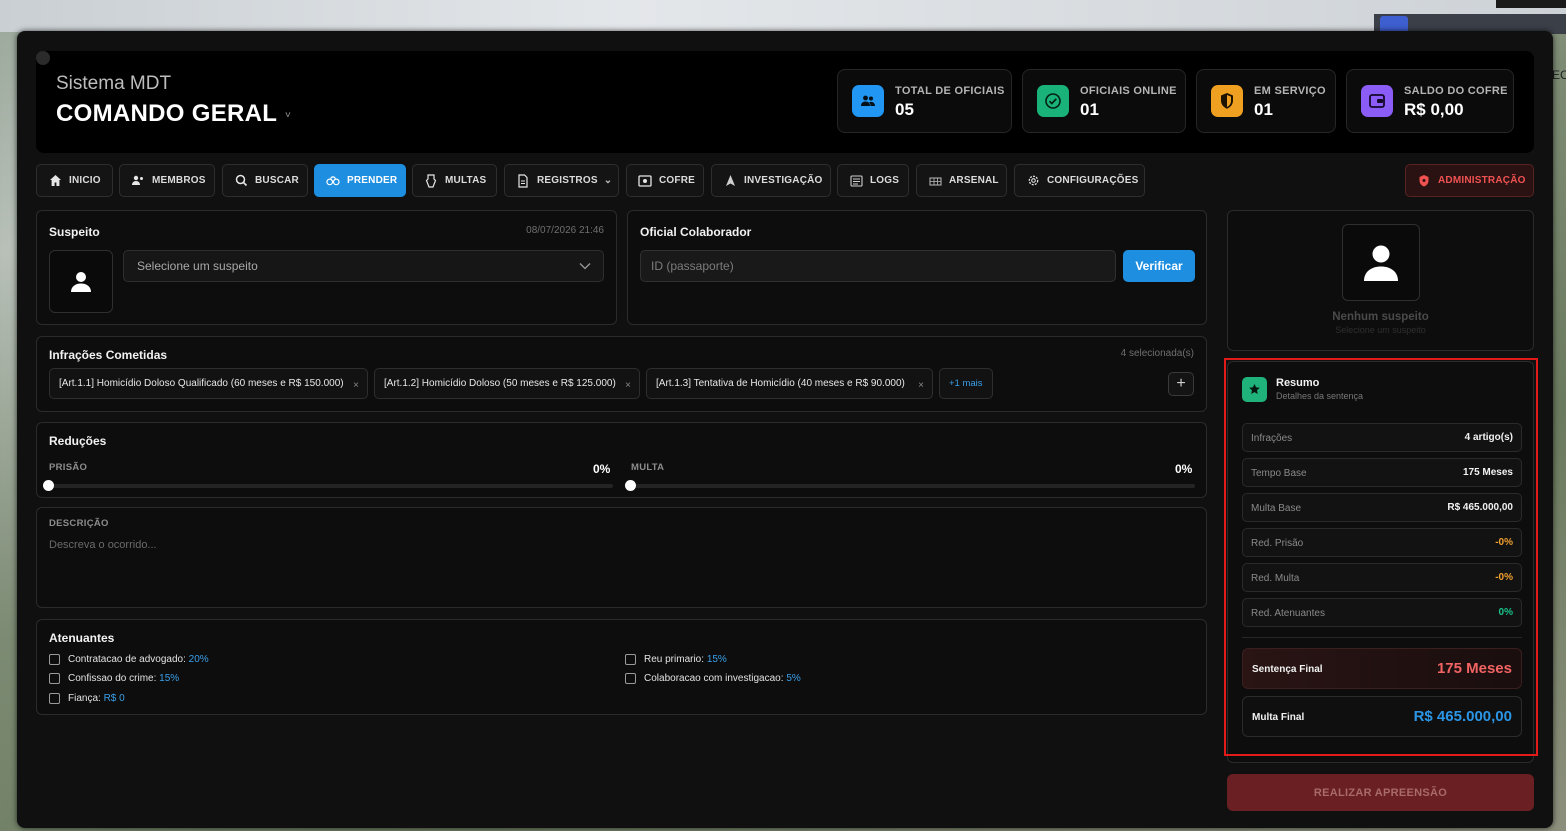 The height and width of the screenshot is (831, 1566). I want to click on verify-button: Verificar, so click(1159, 266).